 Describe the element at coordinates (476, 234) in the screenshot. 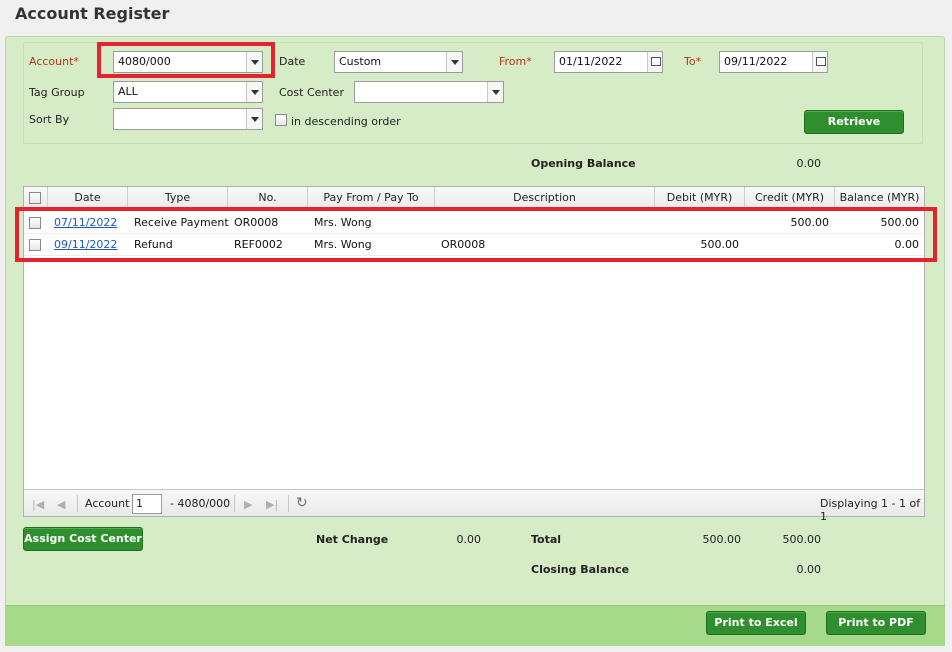

I see `rows-highlight-box` at that location.